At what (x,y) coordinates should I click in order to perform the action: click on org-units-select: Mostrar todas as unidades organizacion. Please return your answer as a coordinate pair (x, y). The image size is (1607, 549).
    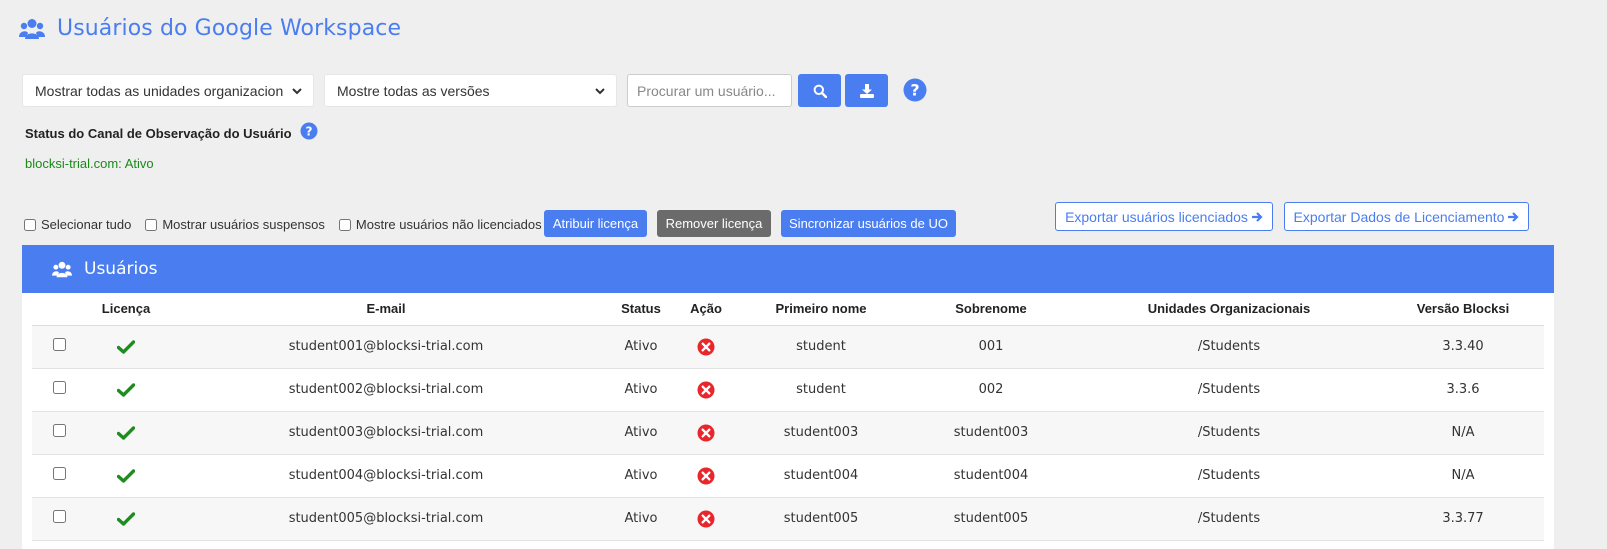
    Looking at the image, I should click on (168, 90).